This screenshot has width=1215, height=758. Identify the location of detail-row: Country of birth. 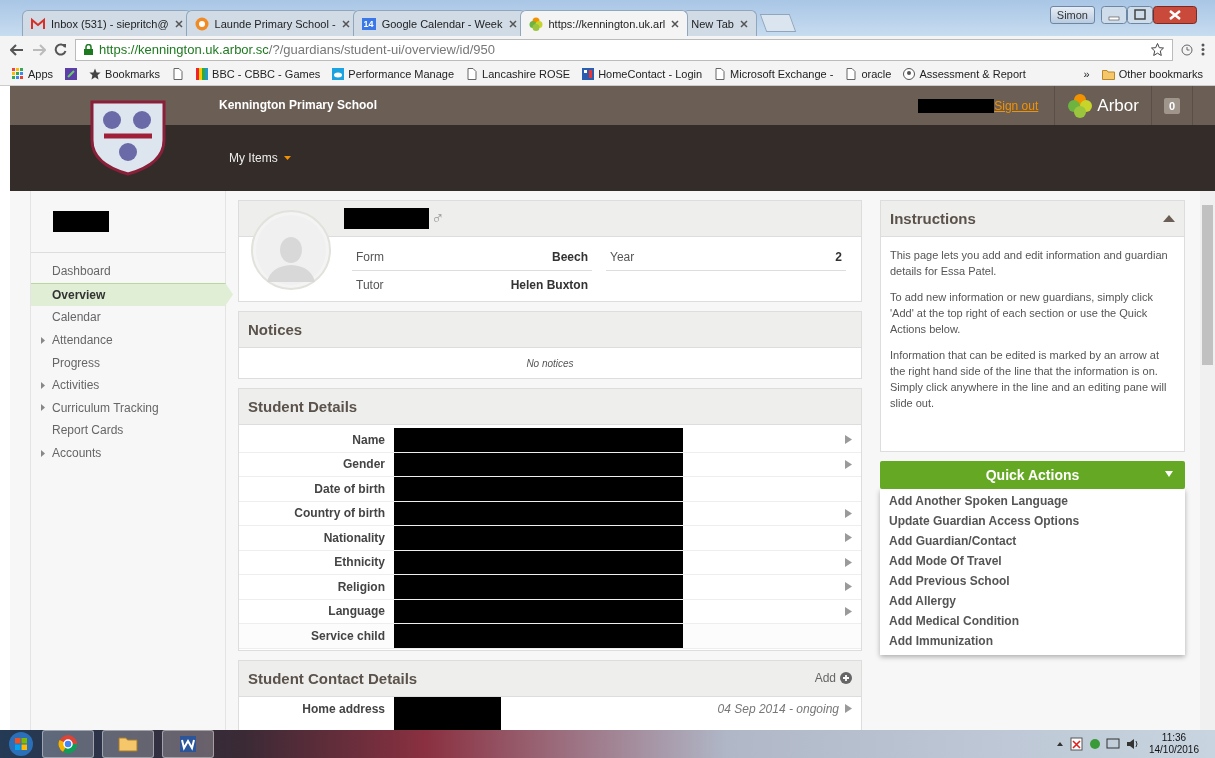
(550, 513).